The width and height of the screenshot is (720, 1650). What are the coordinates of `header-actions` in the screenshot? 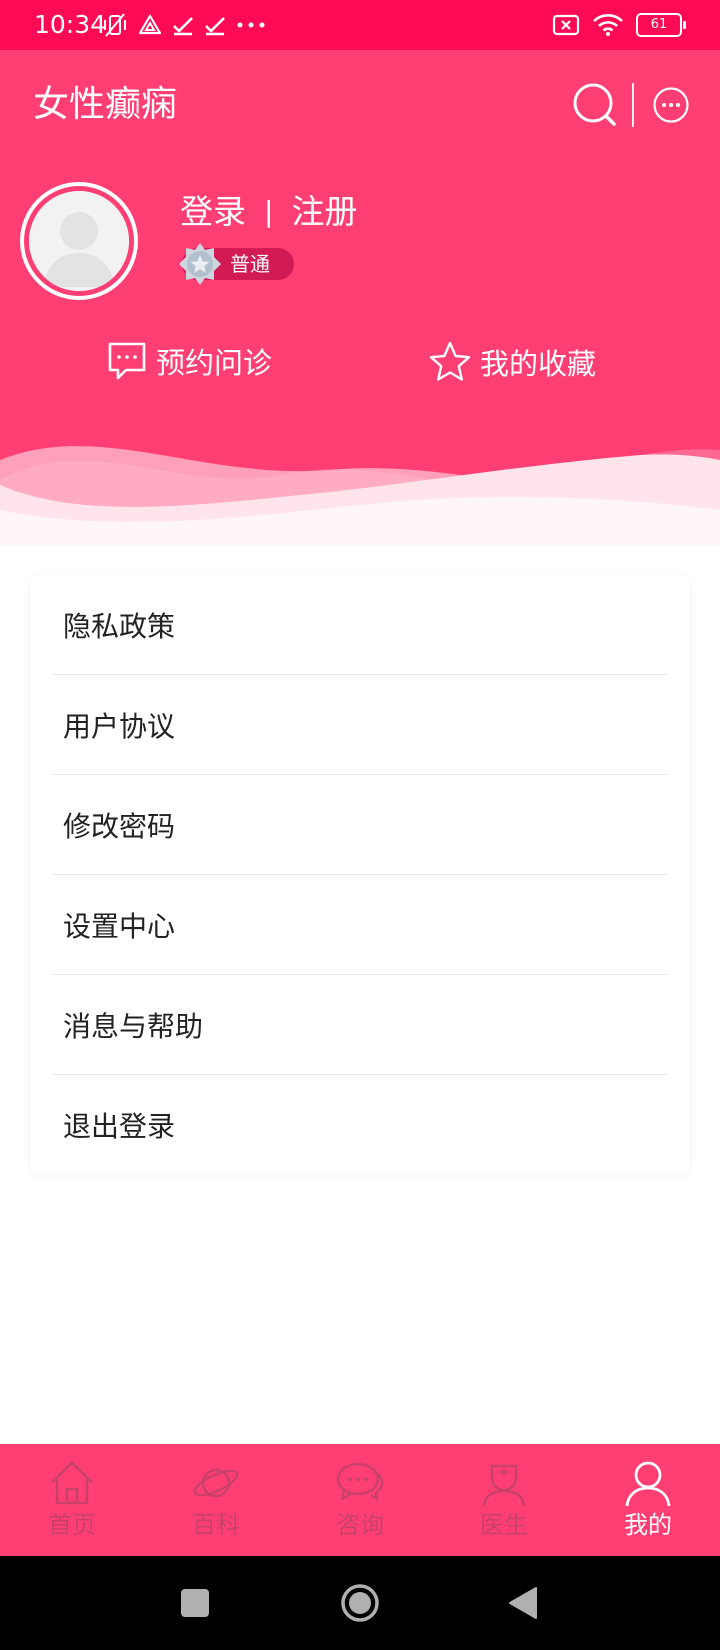 It's located at (631, 105).